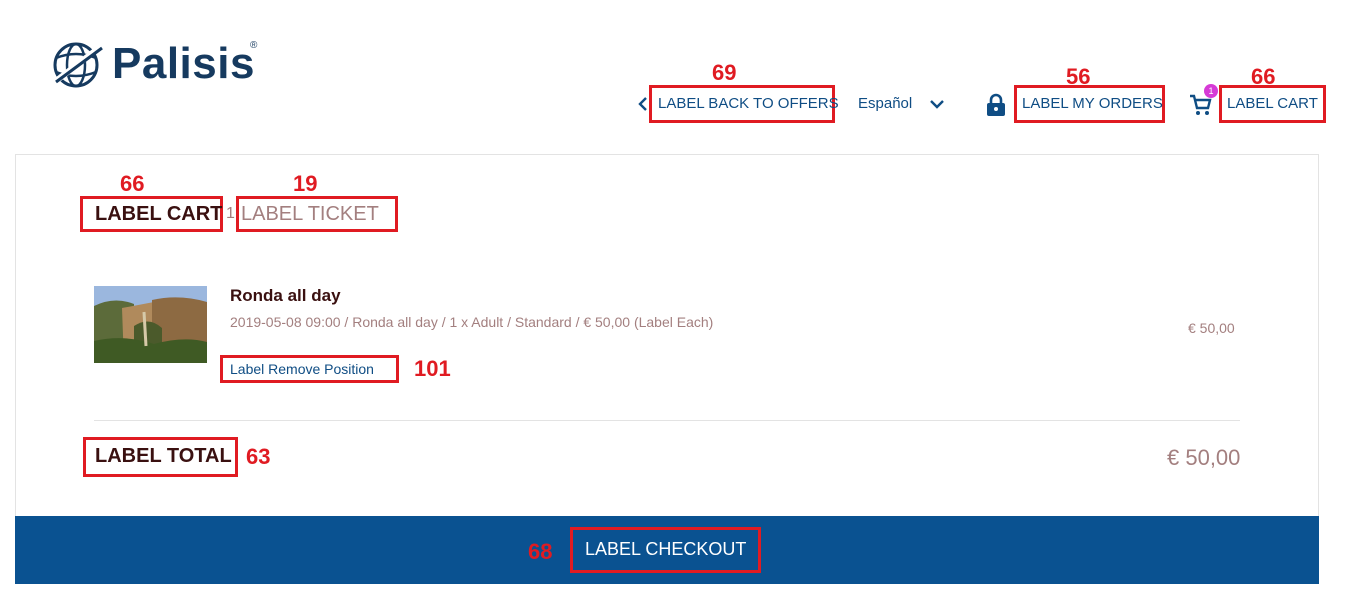 This screenshot has width=1351, height=600. Describe the element at coordinates (540, 551) in the screenshot. I see `annotation-number-checkout: 68` at that location.